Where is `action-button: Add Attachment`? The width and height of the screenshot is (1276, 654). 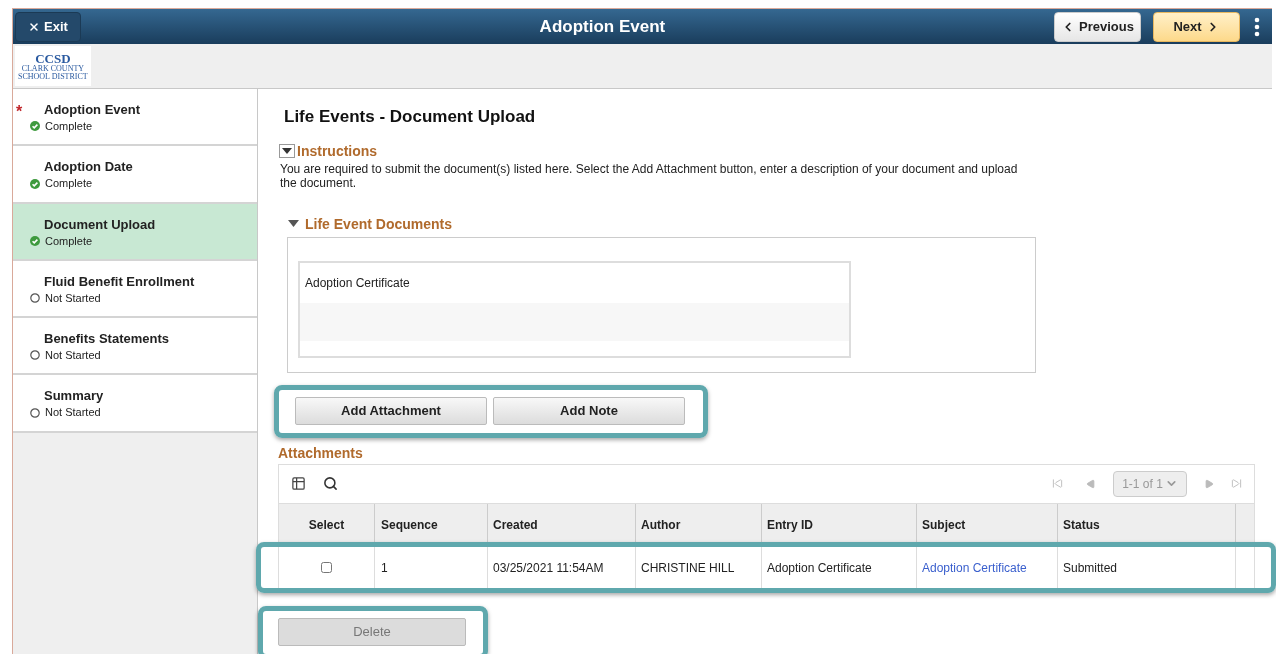
action-button: Add Attachment is located at coordinates (391, 411).